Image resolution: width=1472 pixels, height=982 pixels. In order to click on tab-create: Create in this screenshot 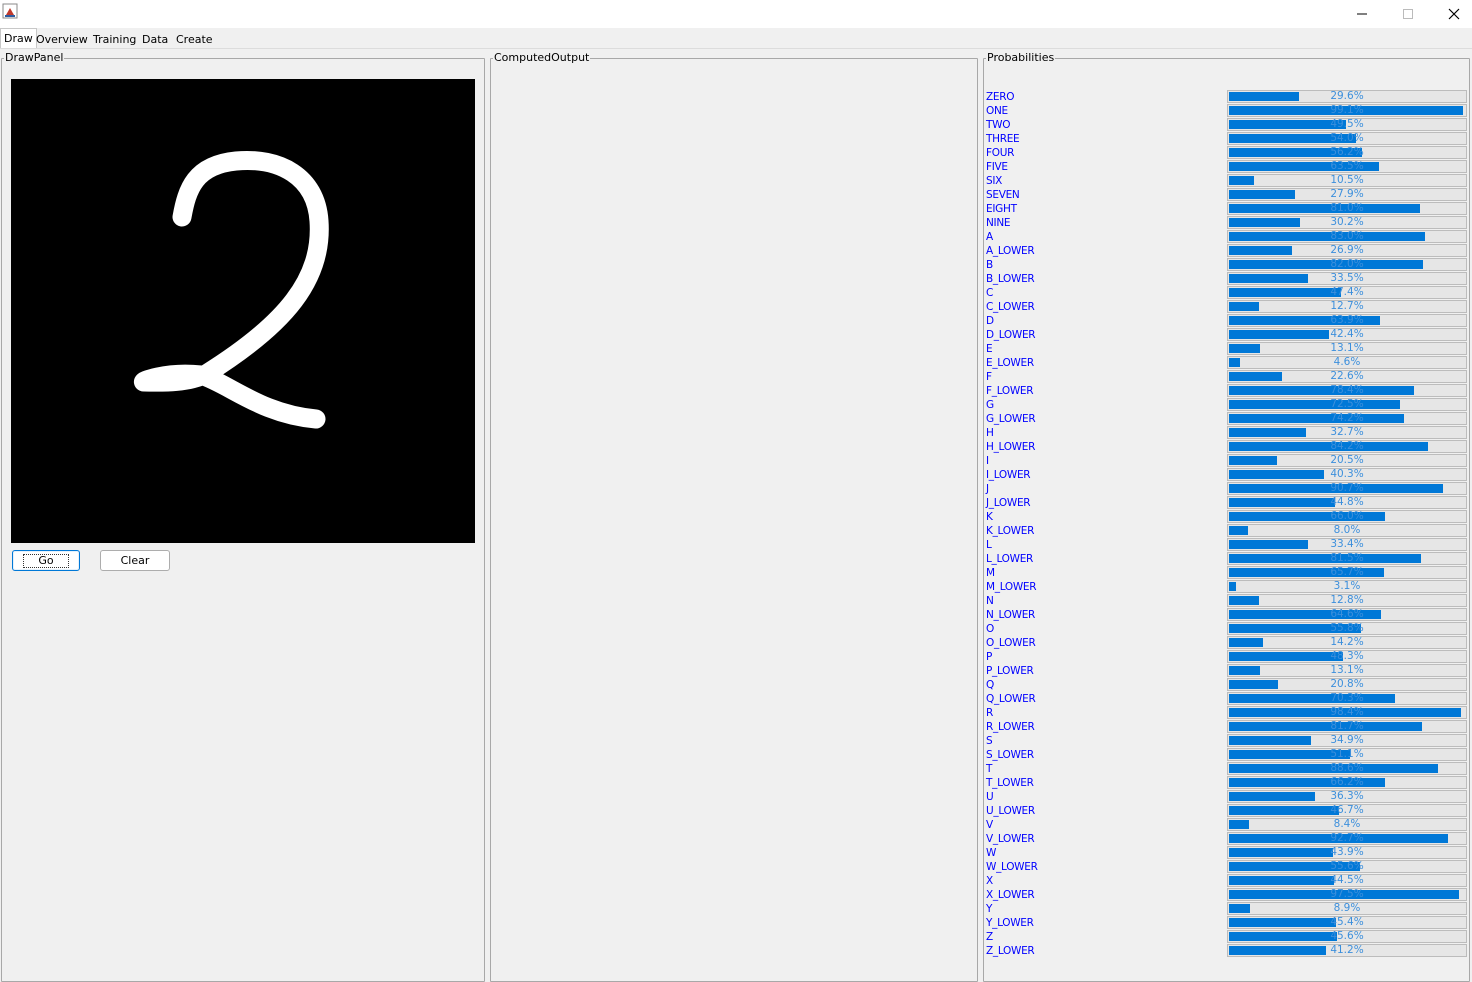, I will do `click(194, 39)`.